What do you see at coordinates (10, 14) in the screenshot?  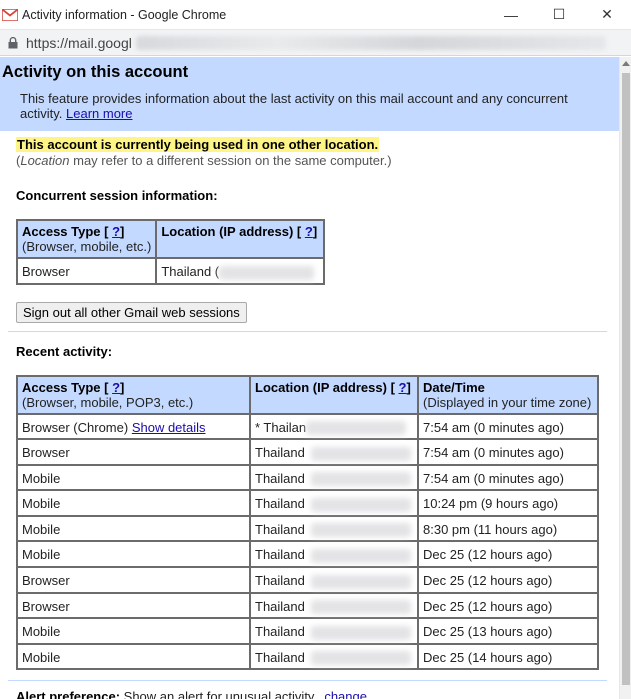 I see `gmail-icon` at bounding box center [10, 14].